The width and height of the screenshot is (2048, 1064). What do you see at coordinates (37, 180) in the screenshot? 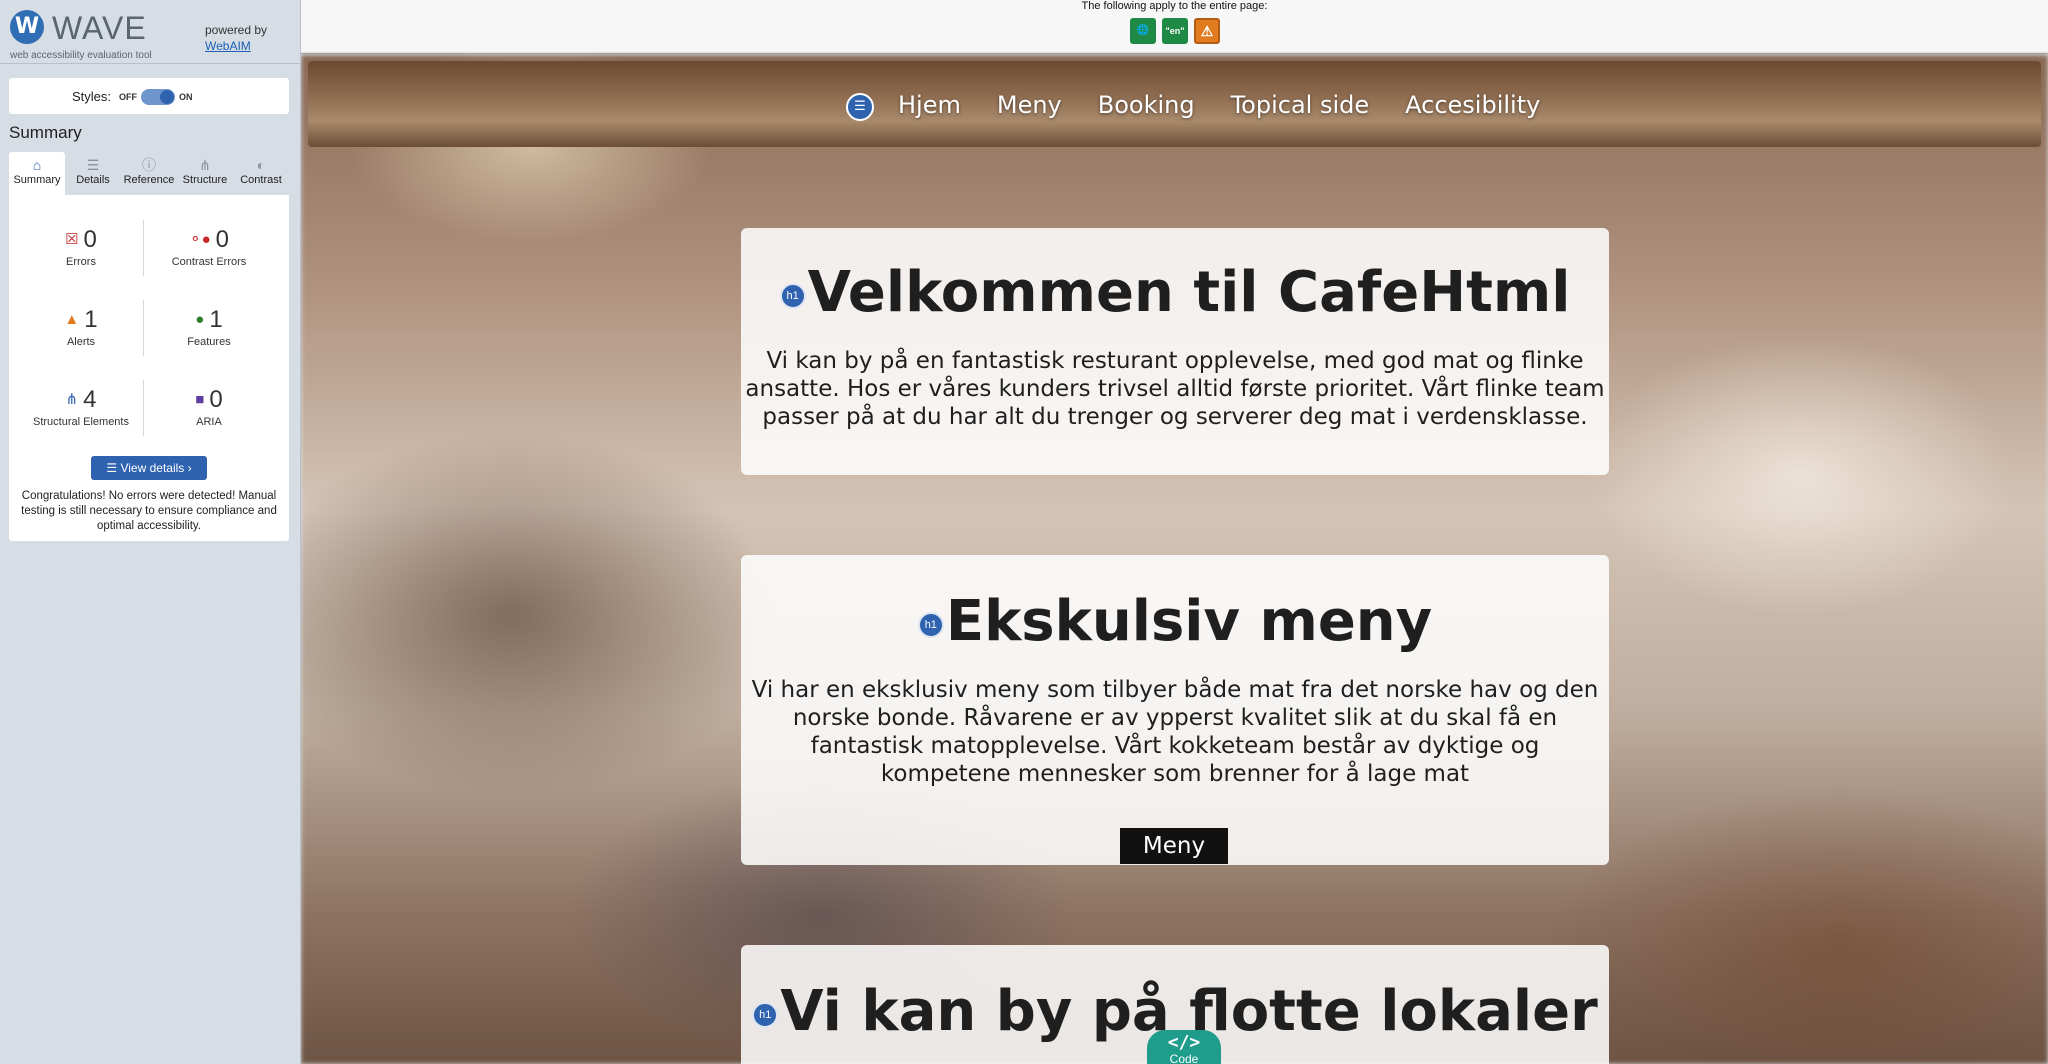
I see `tab-label: Summary` at bounding box center [37, 180].